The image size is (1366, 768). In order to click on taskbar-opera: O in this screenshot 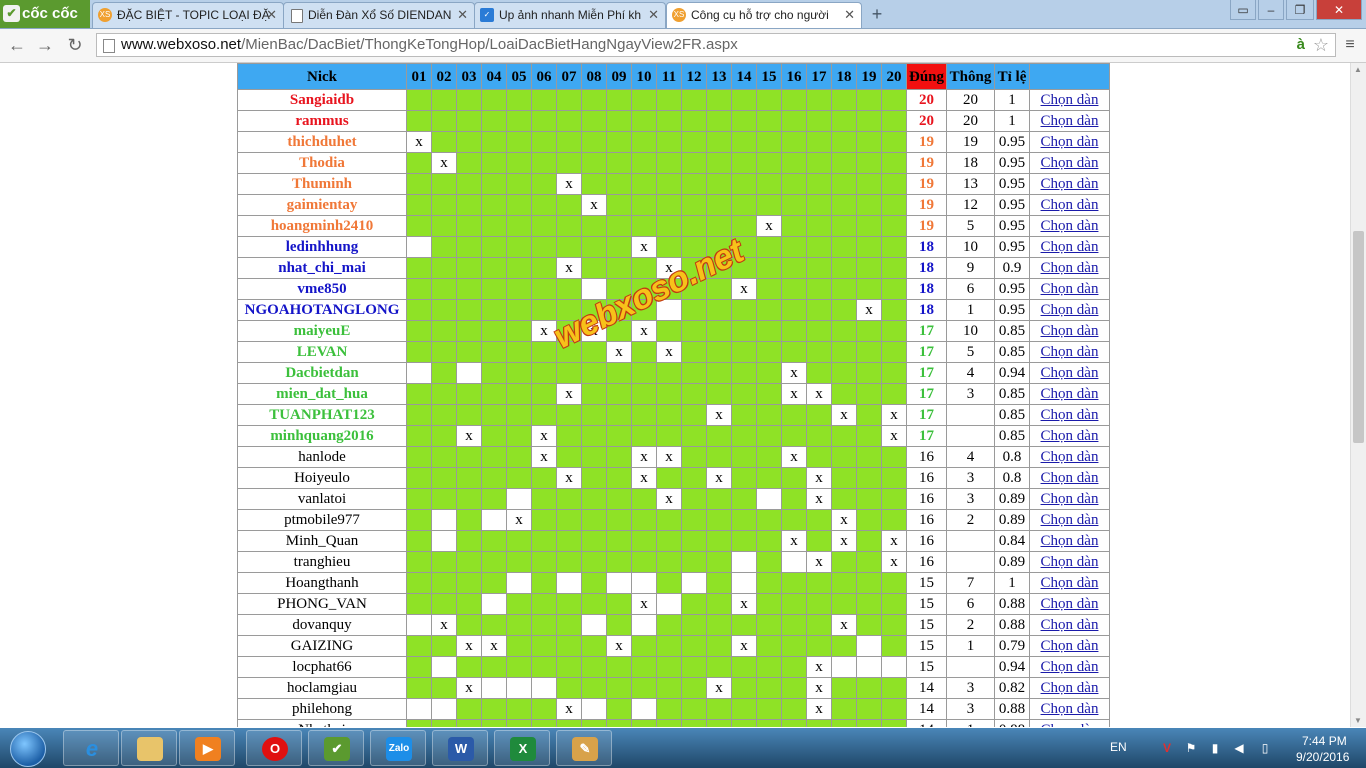, I will do `click(274, 748)`.